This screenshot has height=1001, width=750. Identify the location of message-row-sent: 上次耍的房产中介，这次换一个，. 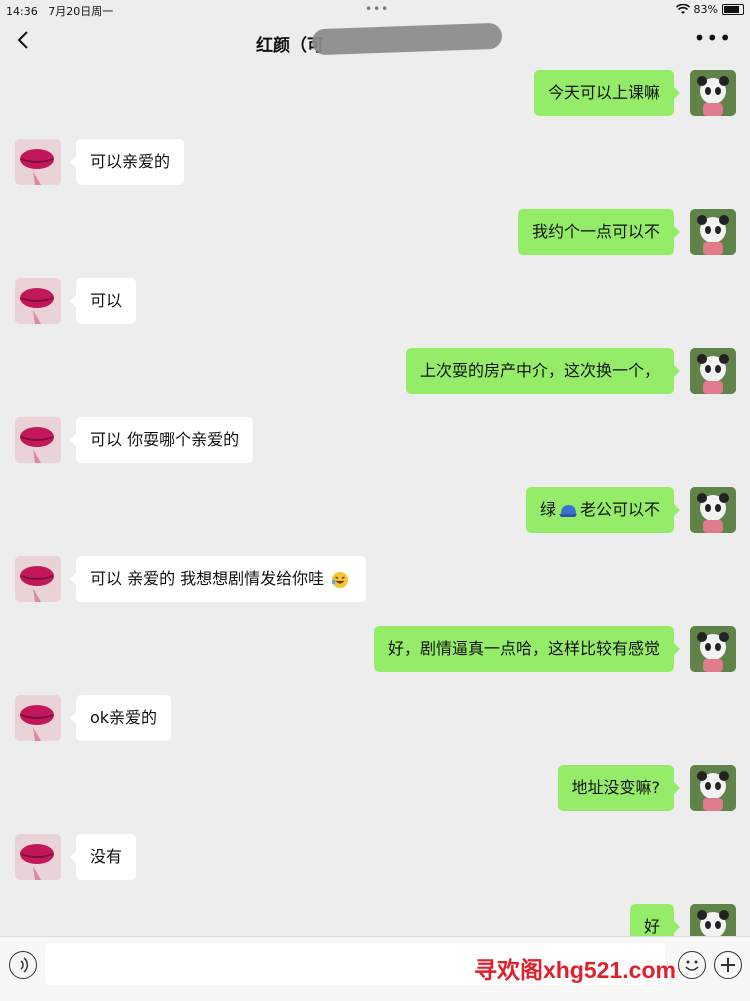
(375, 371).